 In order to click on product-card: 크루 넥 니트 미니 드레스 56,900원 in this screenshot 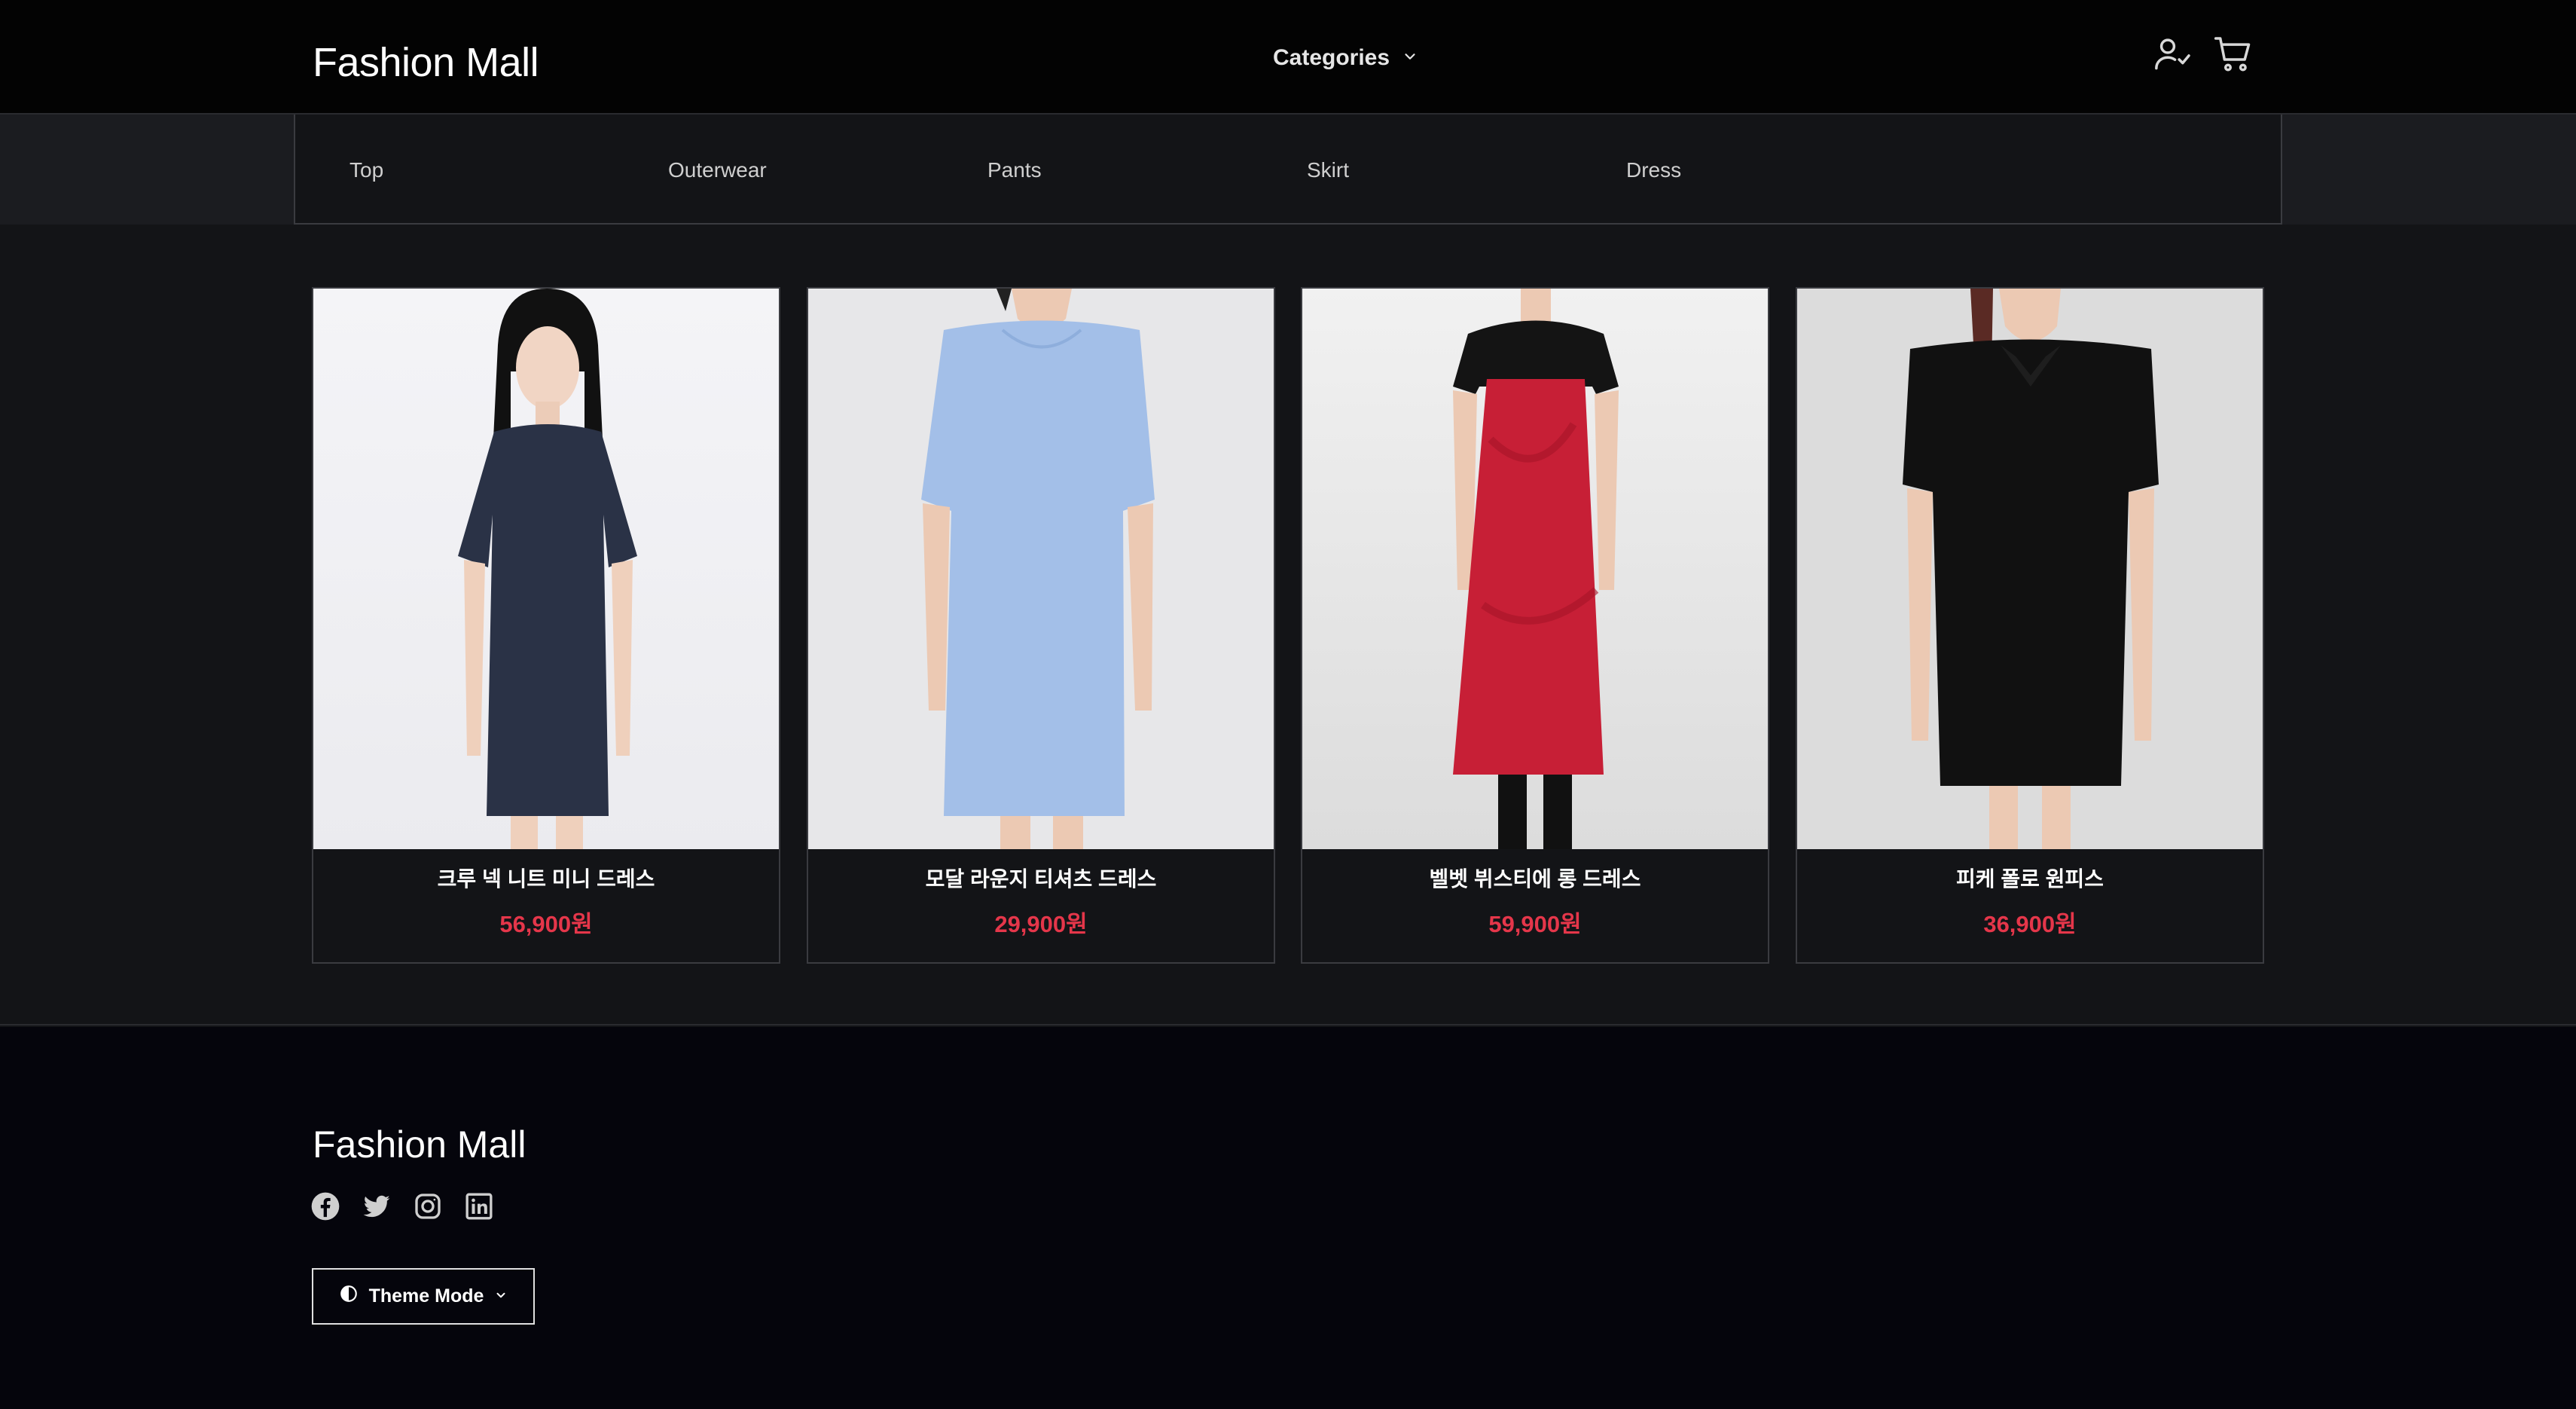, I will do `click(546, 625)`.